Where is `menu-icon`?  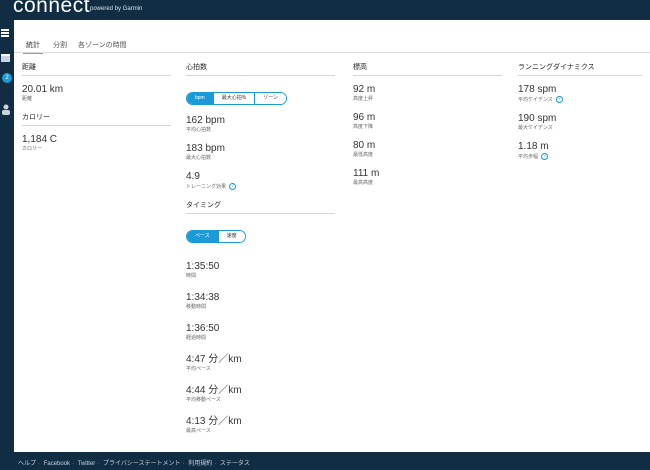
menu-icon is located at coordinates (7, 33).